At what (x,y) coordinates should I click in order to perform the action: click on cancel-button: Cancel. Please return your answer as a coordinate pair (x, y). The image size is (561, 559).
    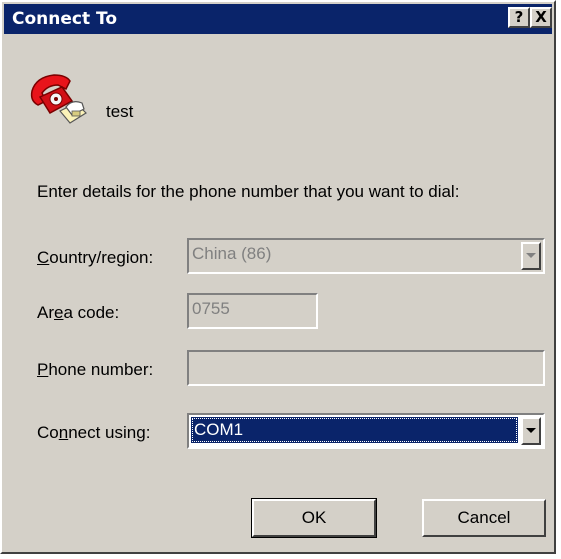
    Looking at the image, I should click on (484, 518).